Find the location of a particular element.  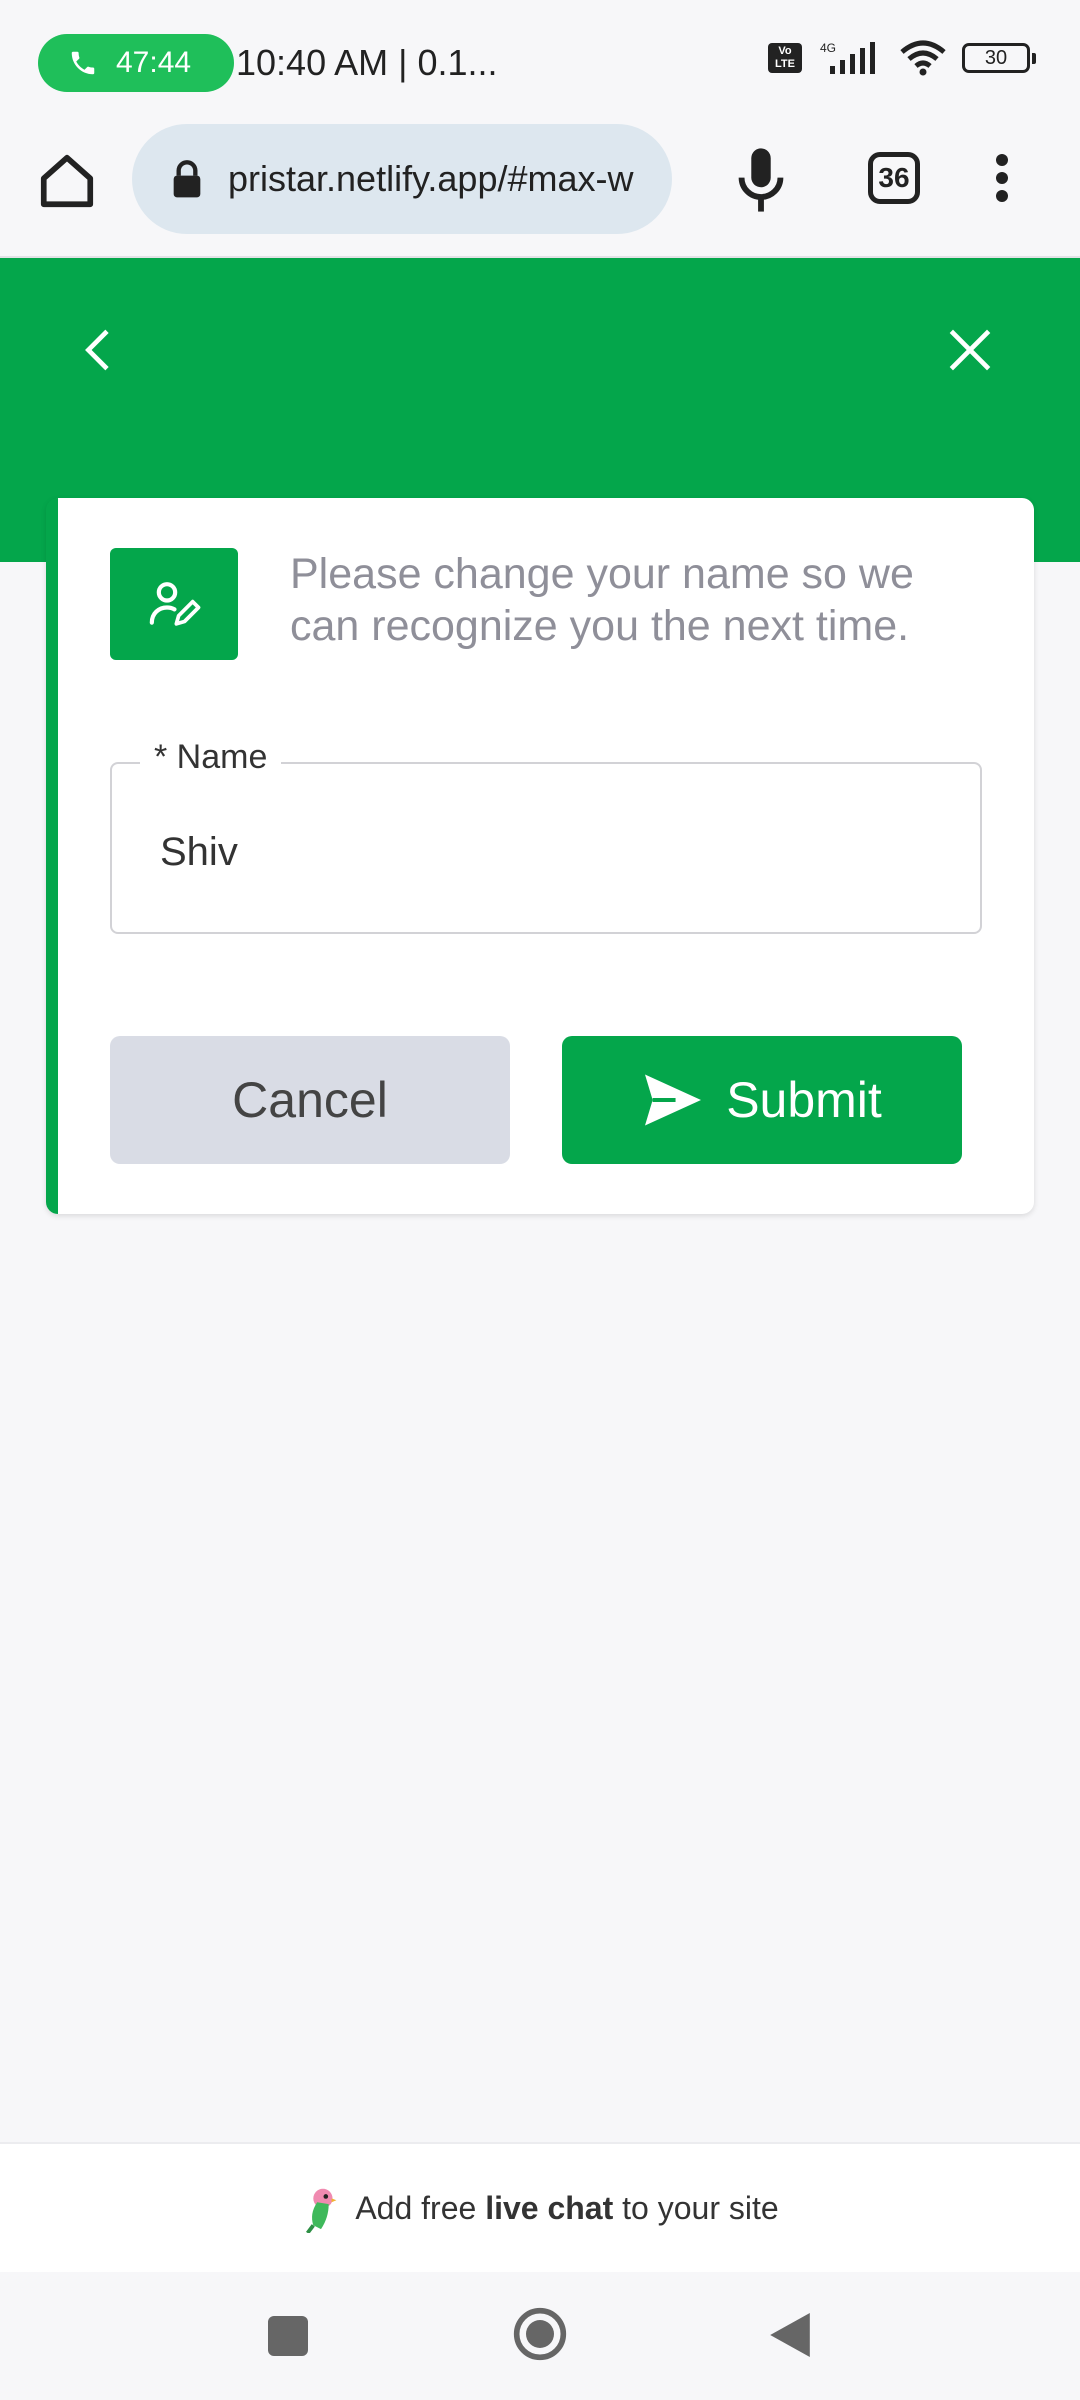

live-chat-footer: Add free live chat to your site is located at coordinates (540, 2207).